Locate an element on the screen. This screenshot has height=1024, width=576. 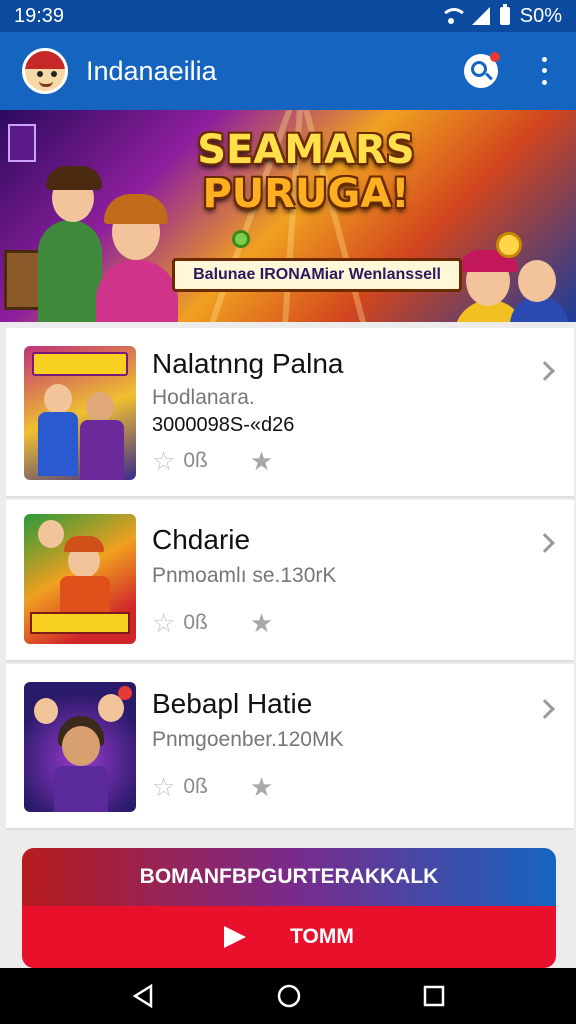
wifi-icon is located at coordinates (453, 16).